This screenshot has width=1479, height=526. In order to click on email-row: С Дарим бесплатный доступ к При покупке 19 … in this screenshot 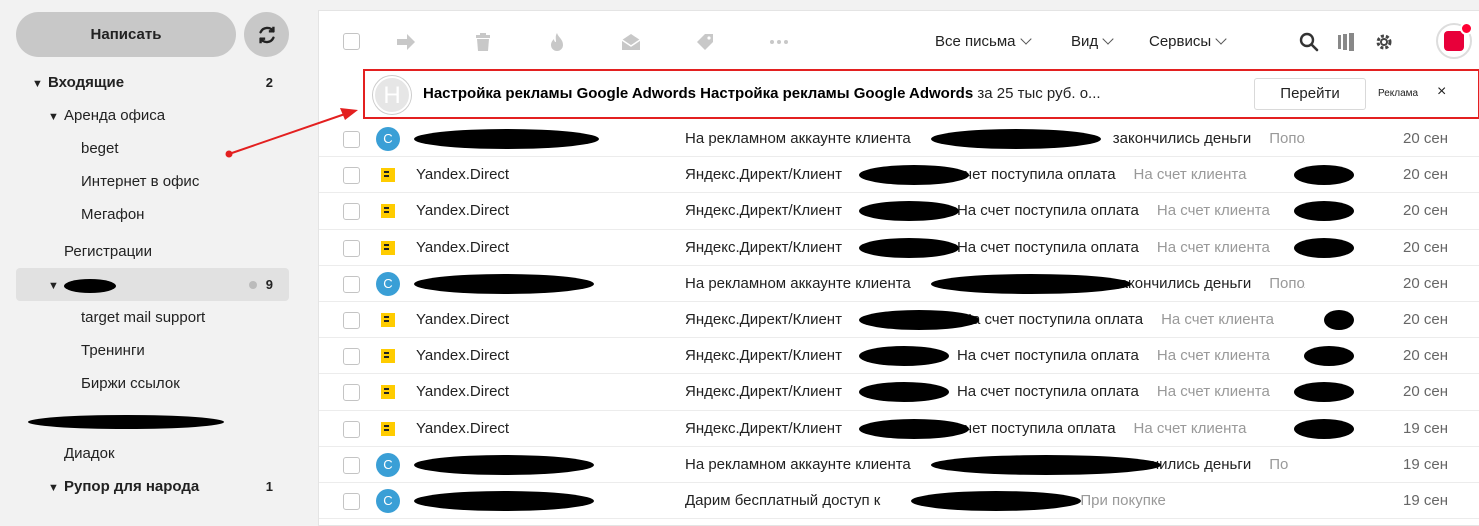, I will do `click(899, 501)`.